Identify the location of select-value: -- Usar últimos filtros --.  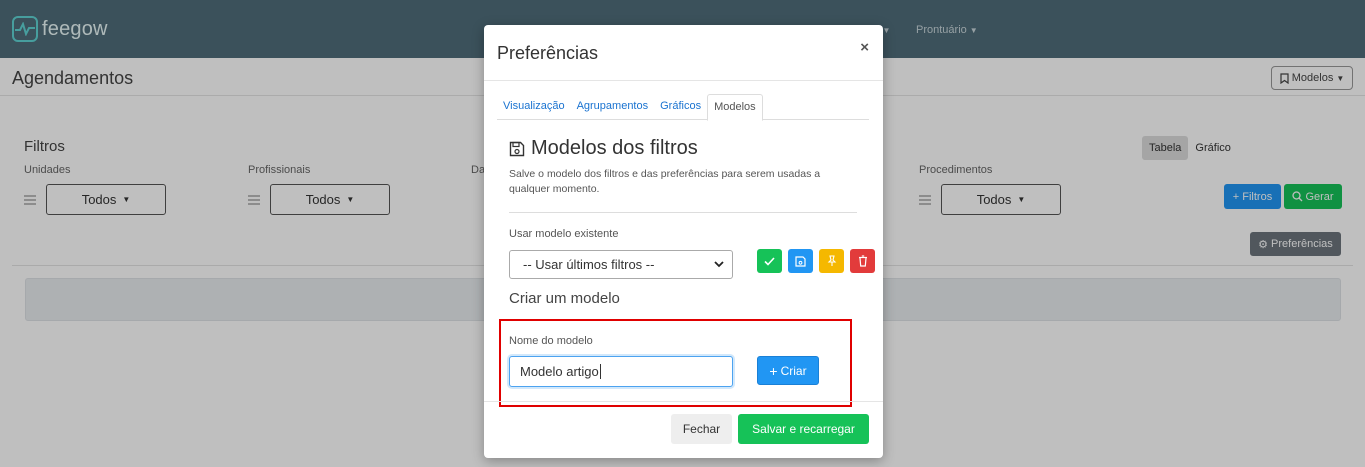
(589, 264).